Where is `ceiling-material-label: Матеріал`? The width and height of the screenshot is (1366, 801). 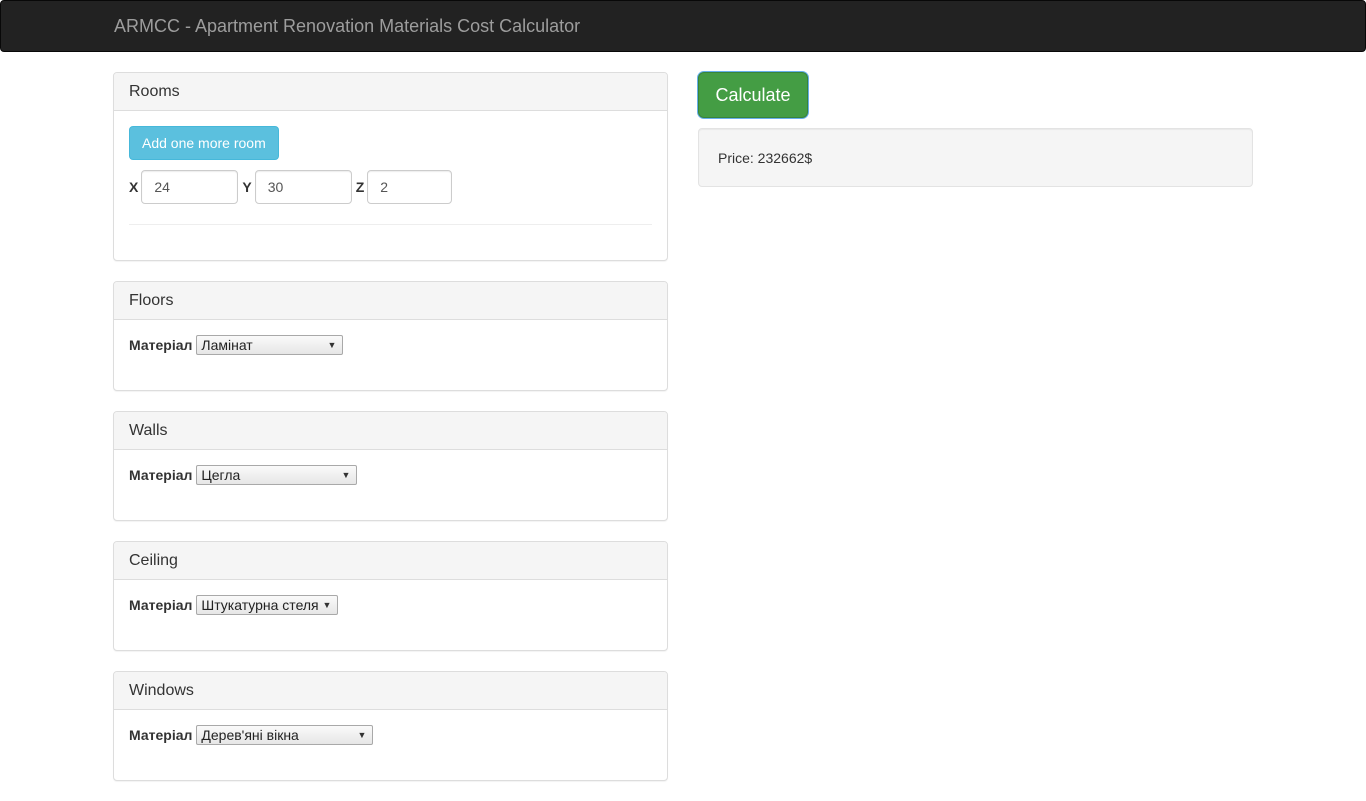
ceiling-material-label: Матеріал is located at coordinates (161, 605).